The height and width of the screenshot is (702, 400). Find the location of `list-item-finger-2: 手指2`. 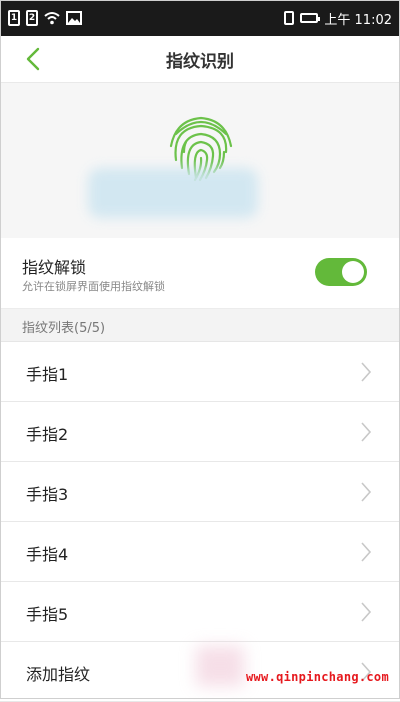

list-item-finger-2: 手指2 is located at coordinates (200, 432).